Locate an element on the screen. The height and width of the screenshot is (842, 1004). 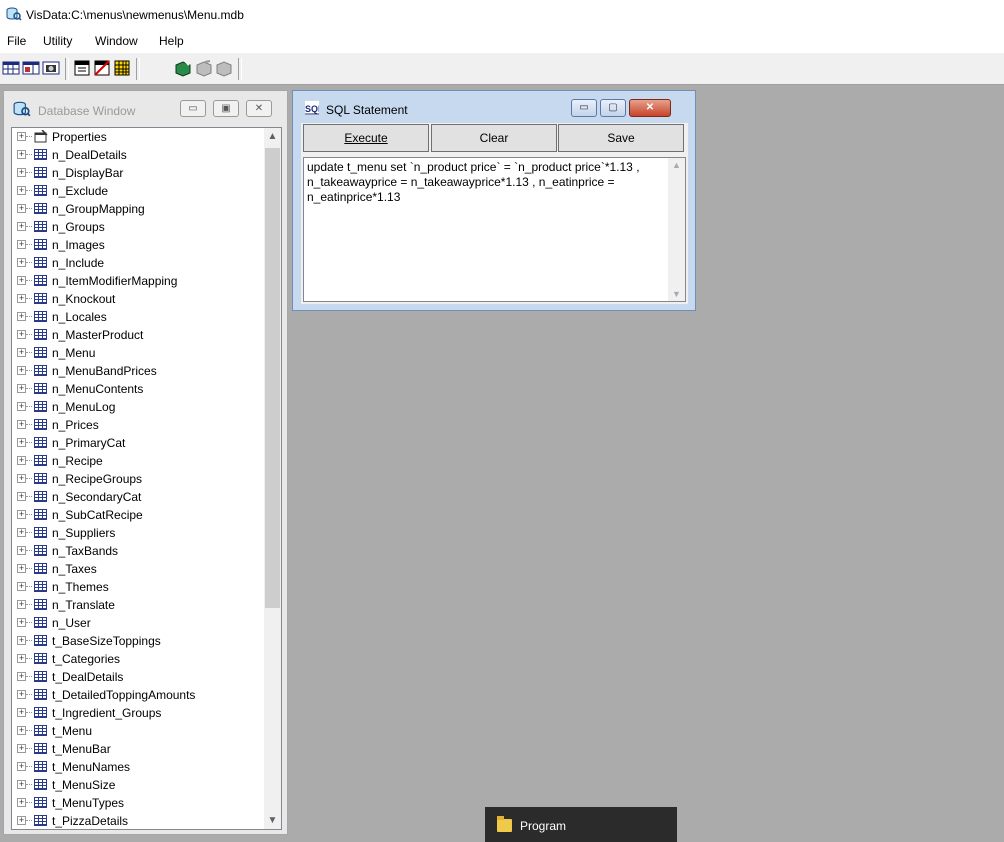
begin-transaction-icon is located at coordinates (183, 68).